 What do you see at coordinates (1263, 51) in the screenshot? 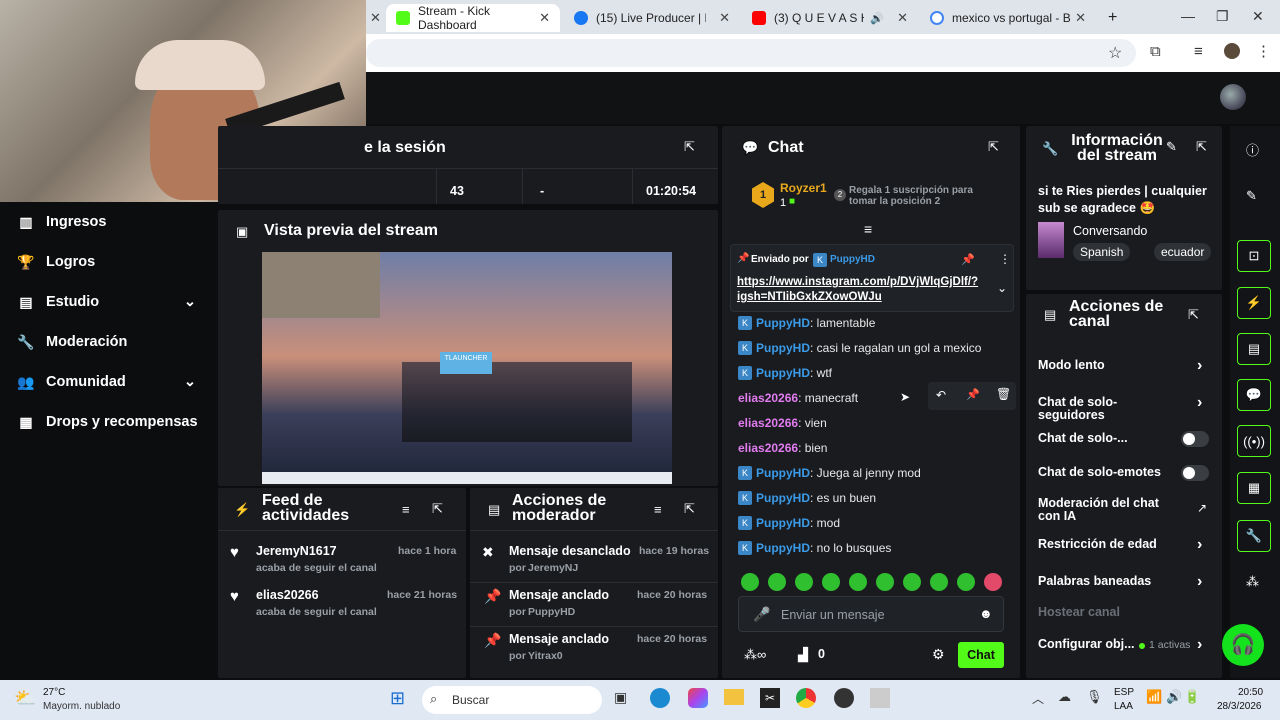
I see `browser-menu-icon: ⋮` at bounding box center [1263, 51].